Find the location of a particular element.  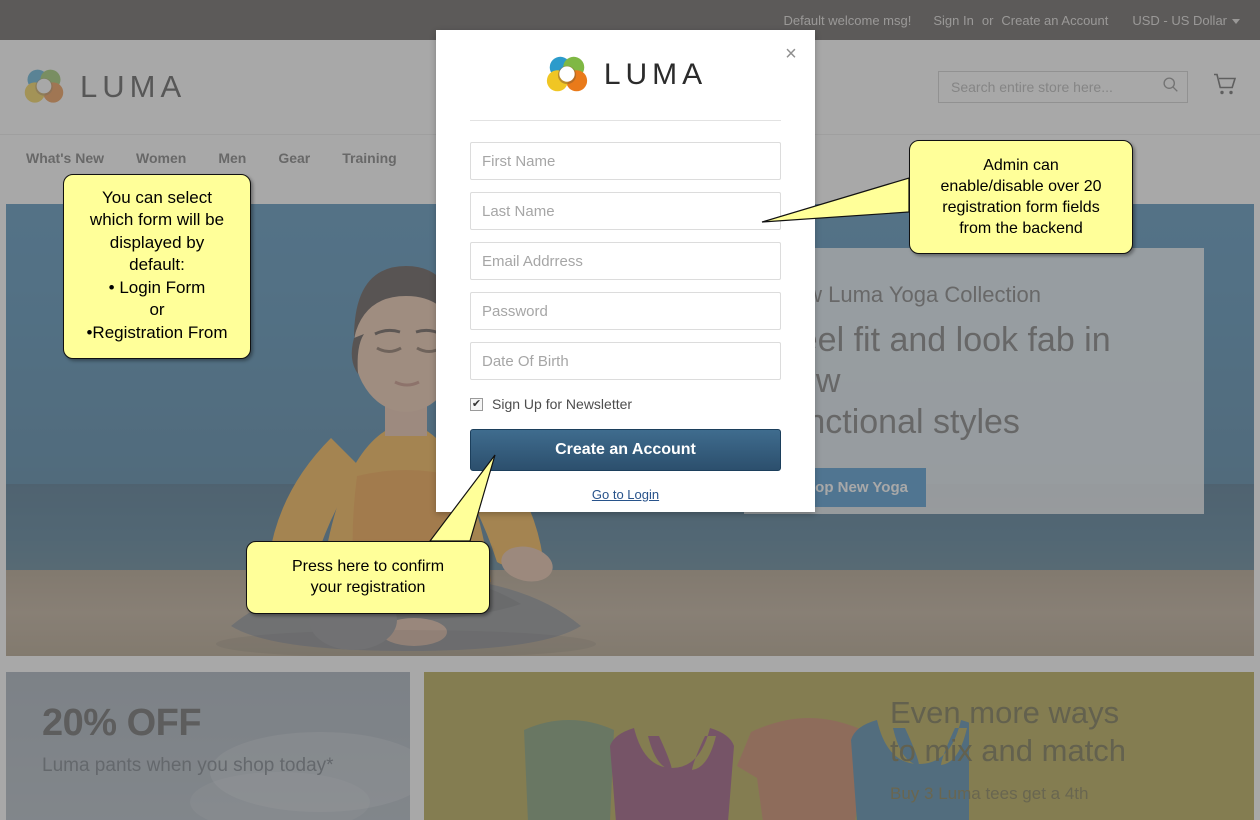

modal-logo: LUMA is located at coordinates (625, 75).